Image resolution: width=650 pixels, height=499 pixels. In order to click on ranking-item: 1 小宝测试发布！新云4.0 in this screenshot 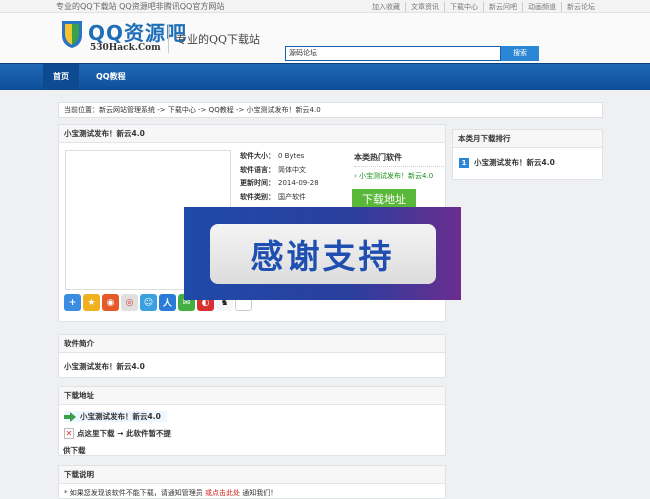, I will do `click(507, 162)`.